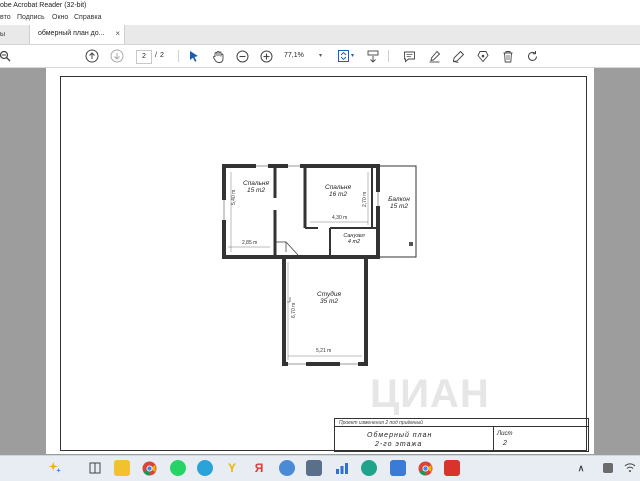 The image size is (640, 481). I want to click on tab-document: обмерный план до... ×, so click(77, 34).